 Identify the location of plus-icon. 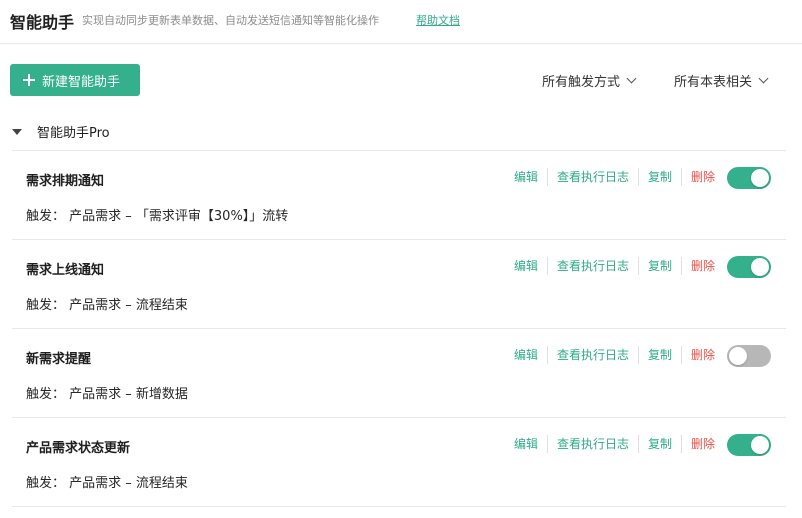
(29, 80).